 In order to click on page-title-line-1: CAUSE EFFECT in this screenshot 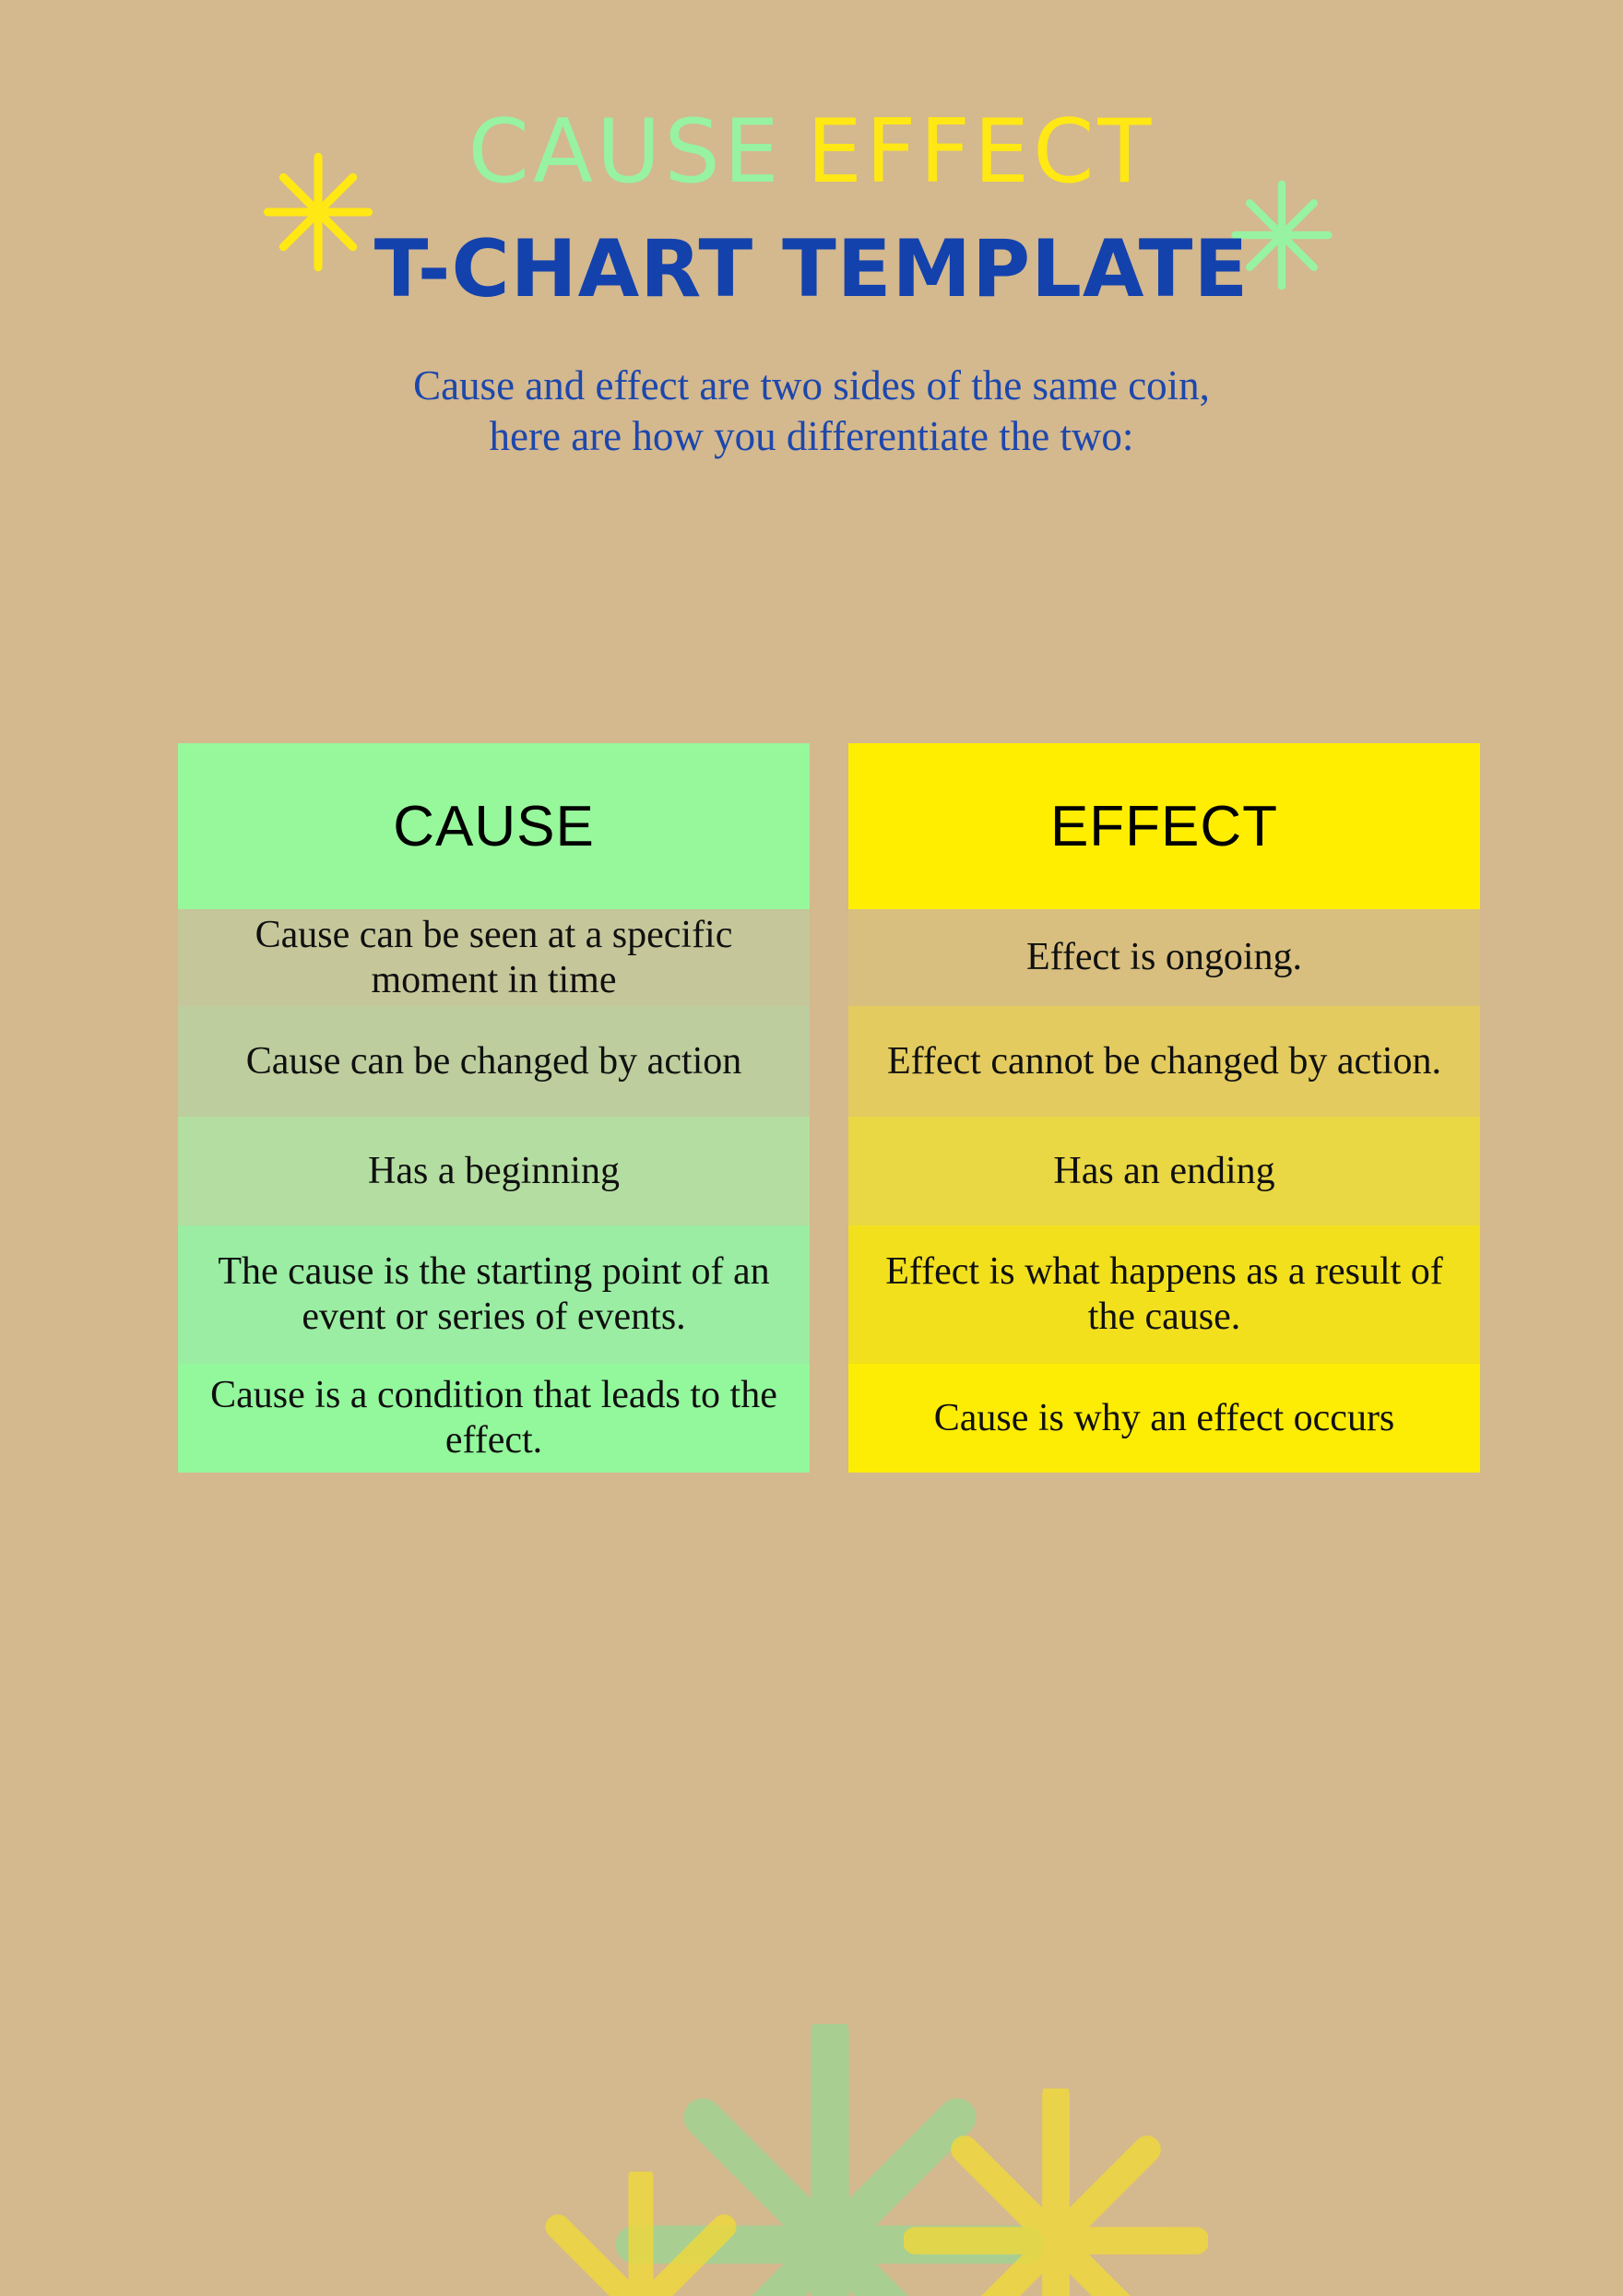, I will do `click(811, 152)`.